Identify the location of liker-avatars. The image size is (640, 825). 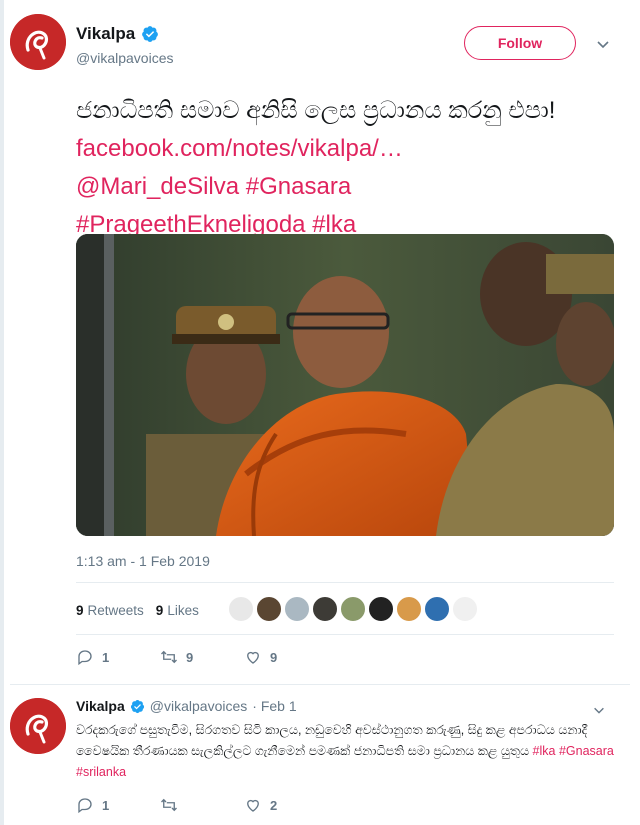
(353, 609).